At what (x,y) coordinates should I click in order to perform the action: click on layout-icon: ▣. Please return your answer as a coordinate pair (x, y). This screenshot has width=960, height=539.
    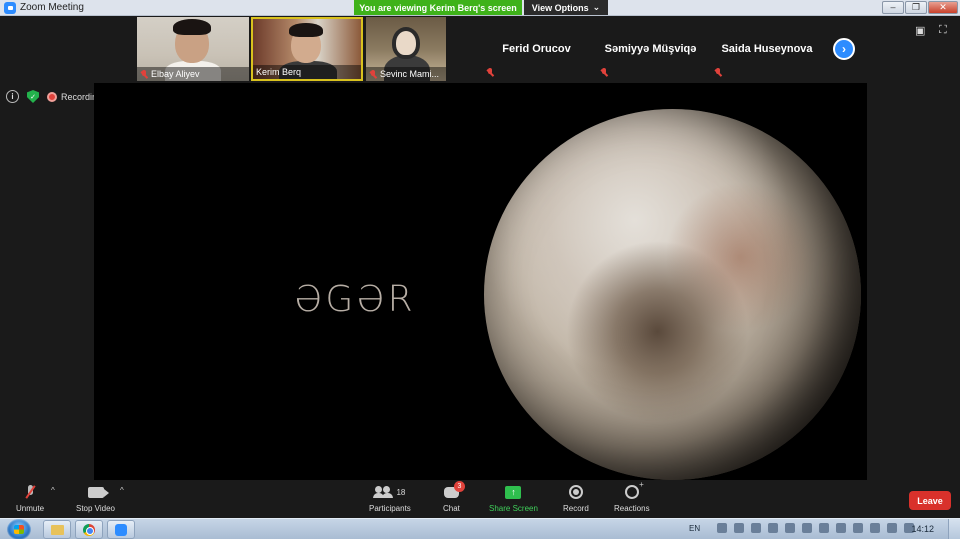
    Looking at the image, I should click on (920, 30).